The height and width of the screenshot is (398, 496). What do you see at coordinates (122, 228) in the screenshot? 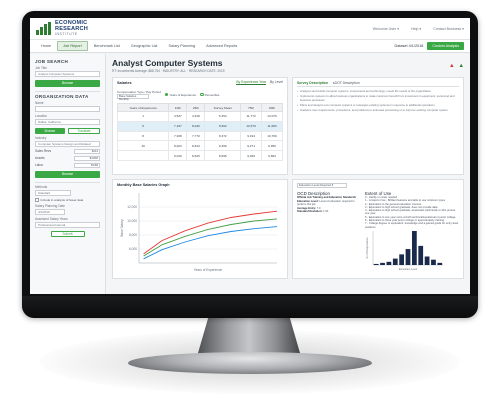
I see `y-axis-label: Base Salary` at bounding box center [122, 228].